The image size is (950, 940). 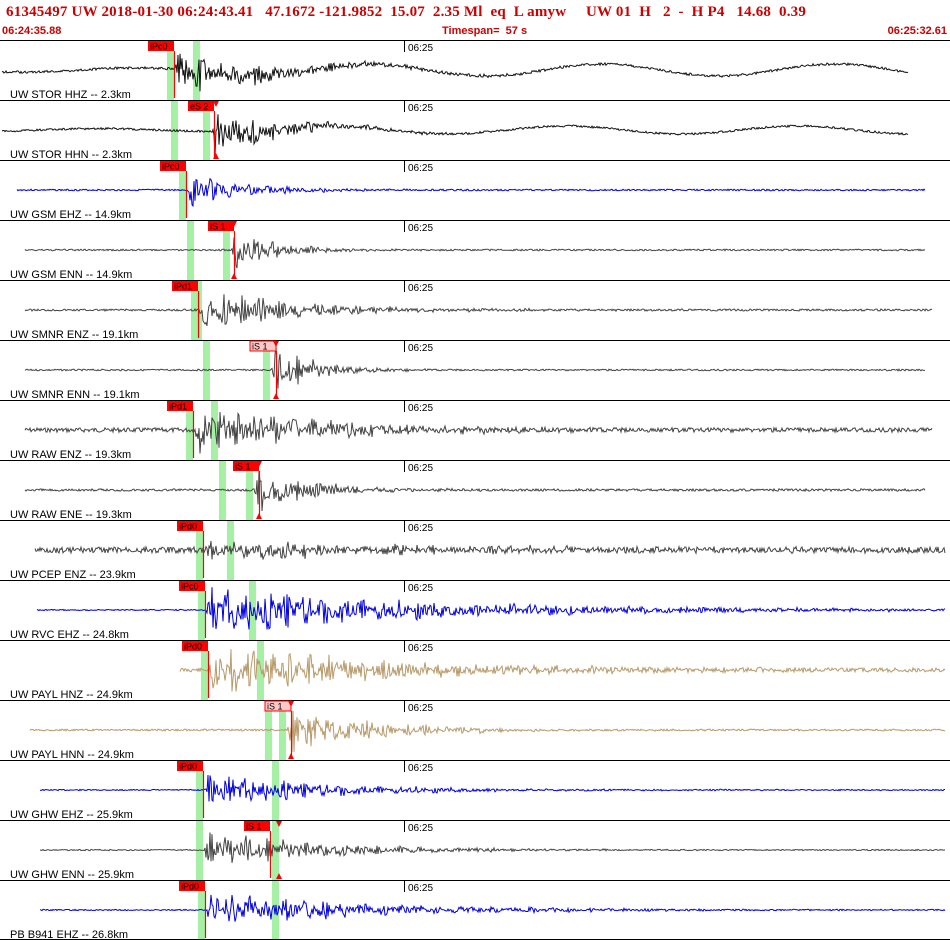 I want to click on channel-label: UW SMNR ENZ -- 19.1km, so click(x=74, y=335).